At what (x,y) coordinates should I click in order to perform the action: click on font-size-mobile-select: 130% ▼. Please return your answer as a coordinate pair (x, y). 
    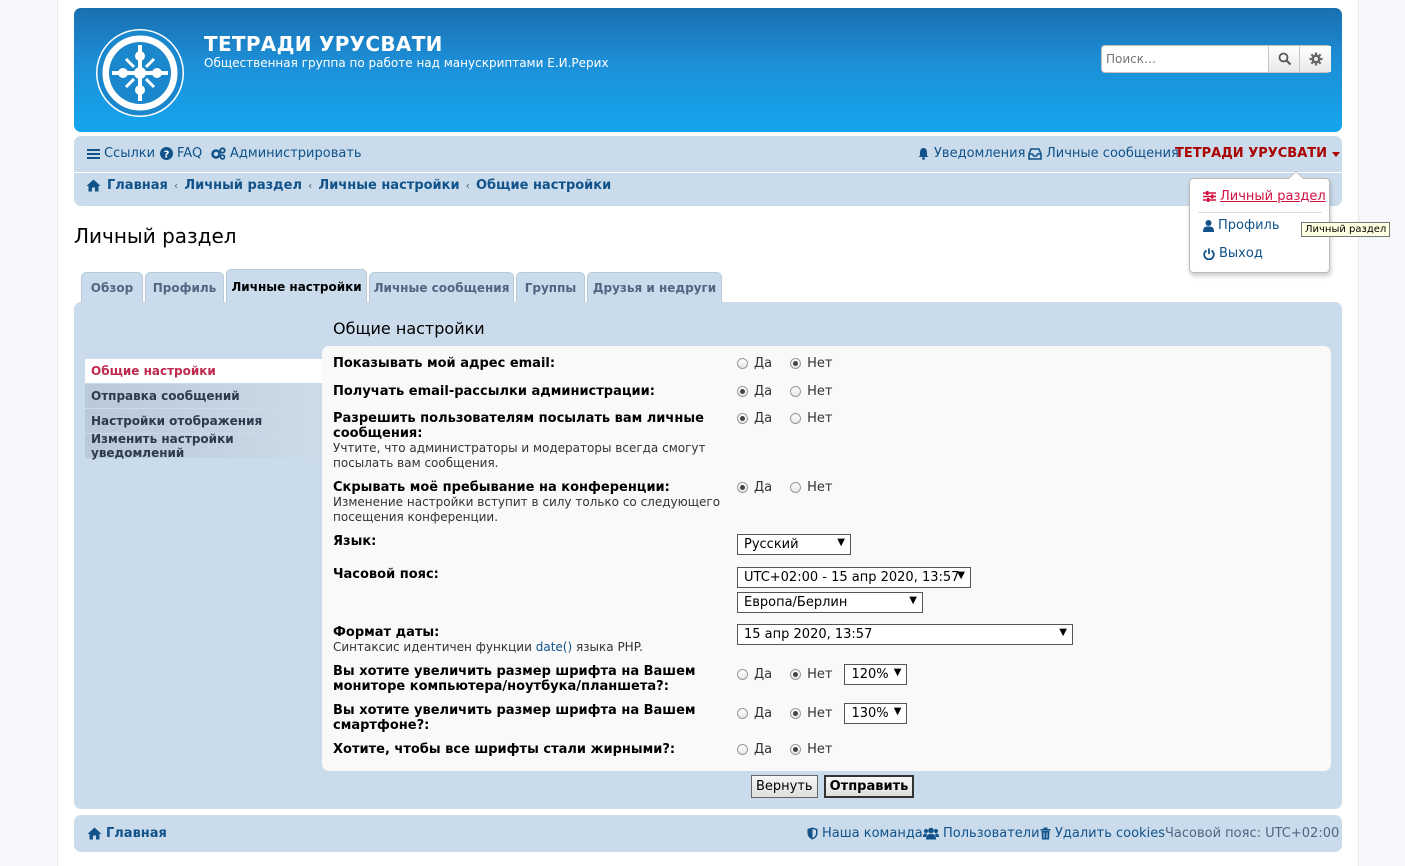
    Looking at the image, I should click on (876, 713).